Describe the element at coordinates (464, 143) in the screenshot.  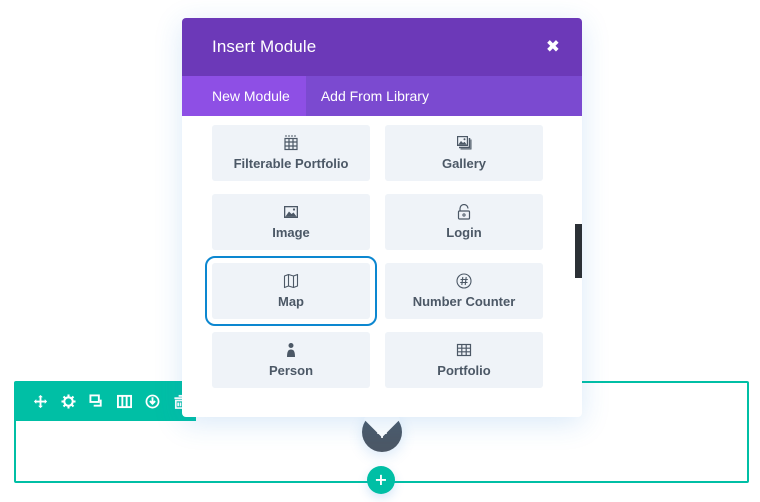
I see `gallery-icon` at that location.